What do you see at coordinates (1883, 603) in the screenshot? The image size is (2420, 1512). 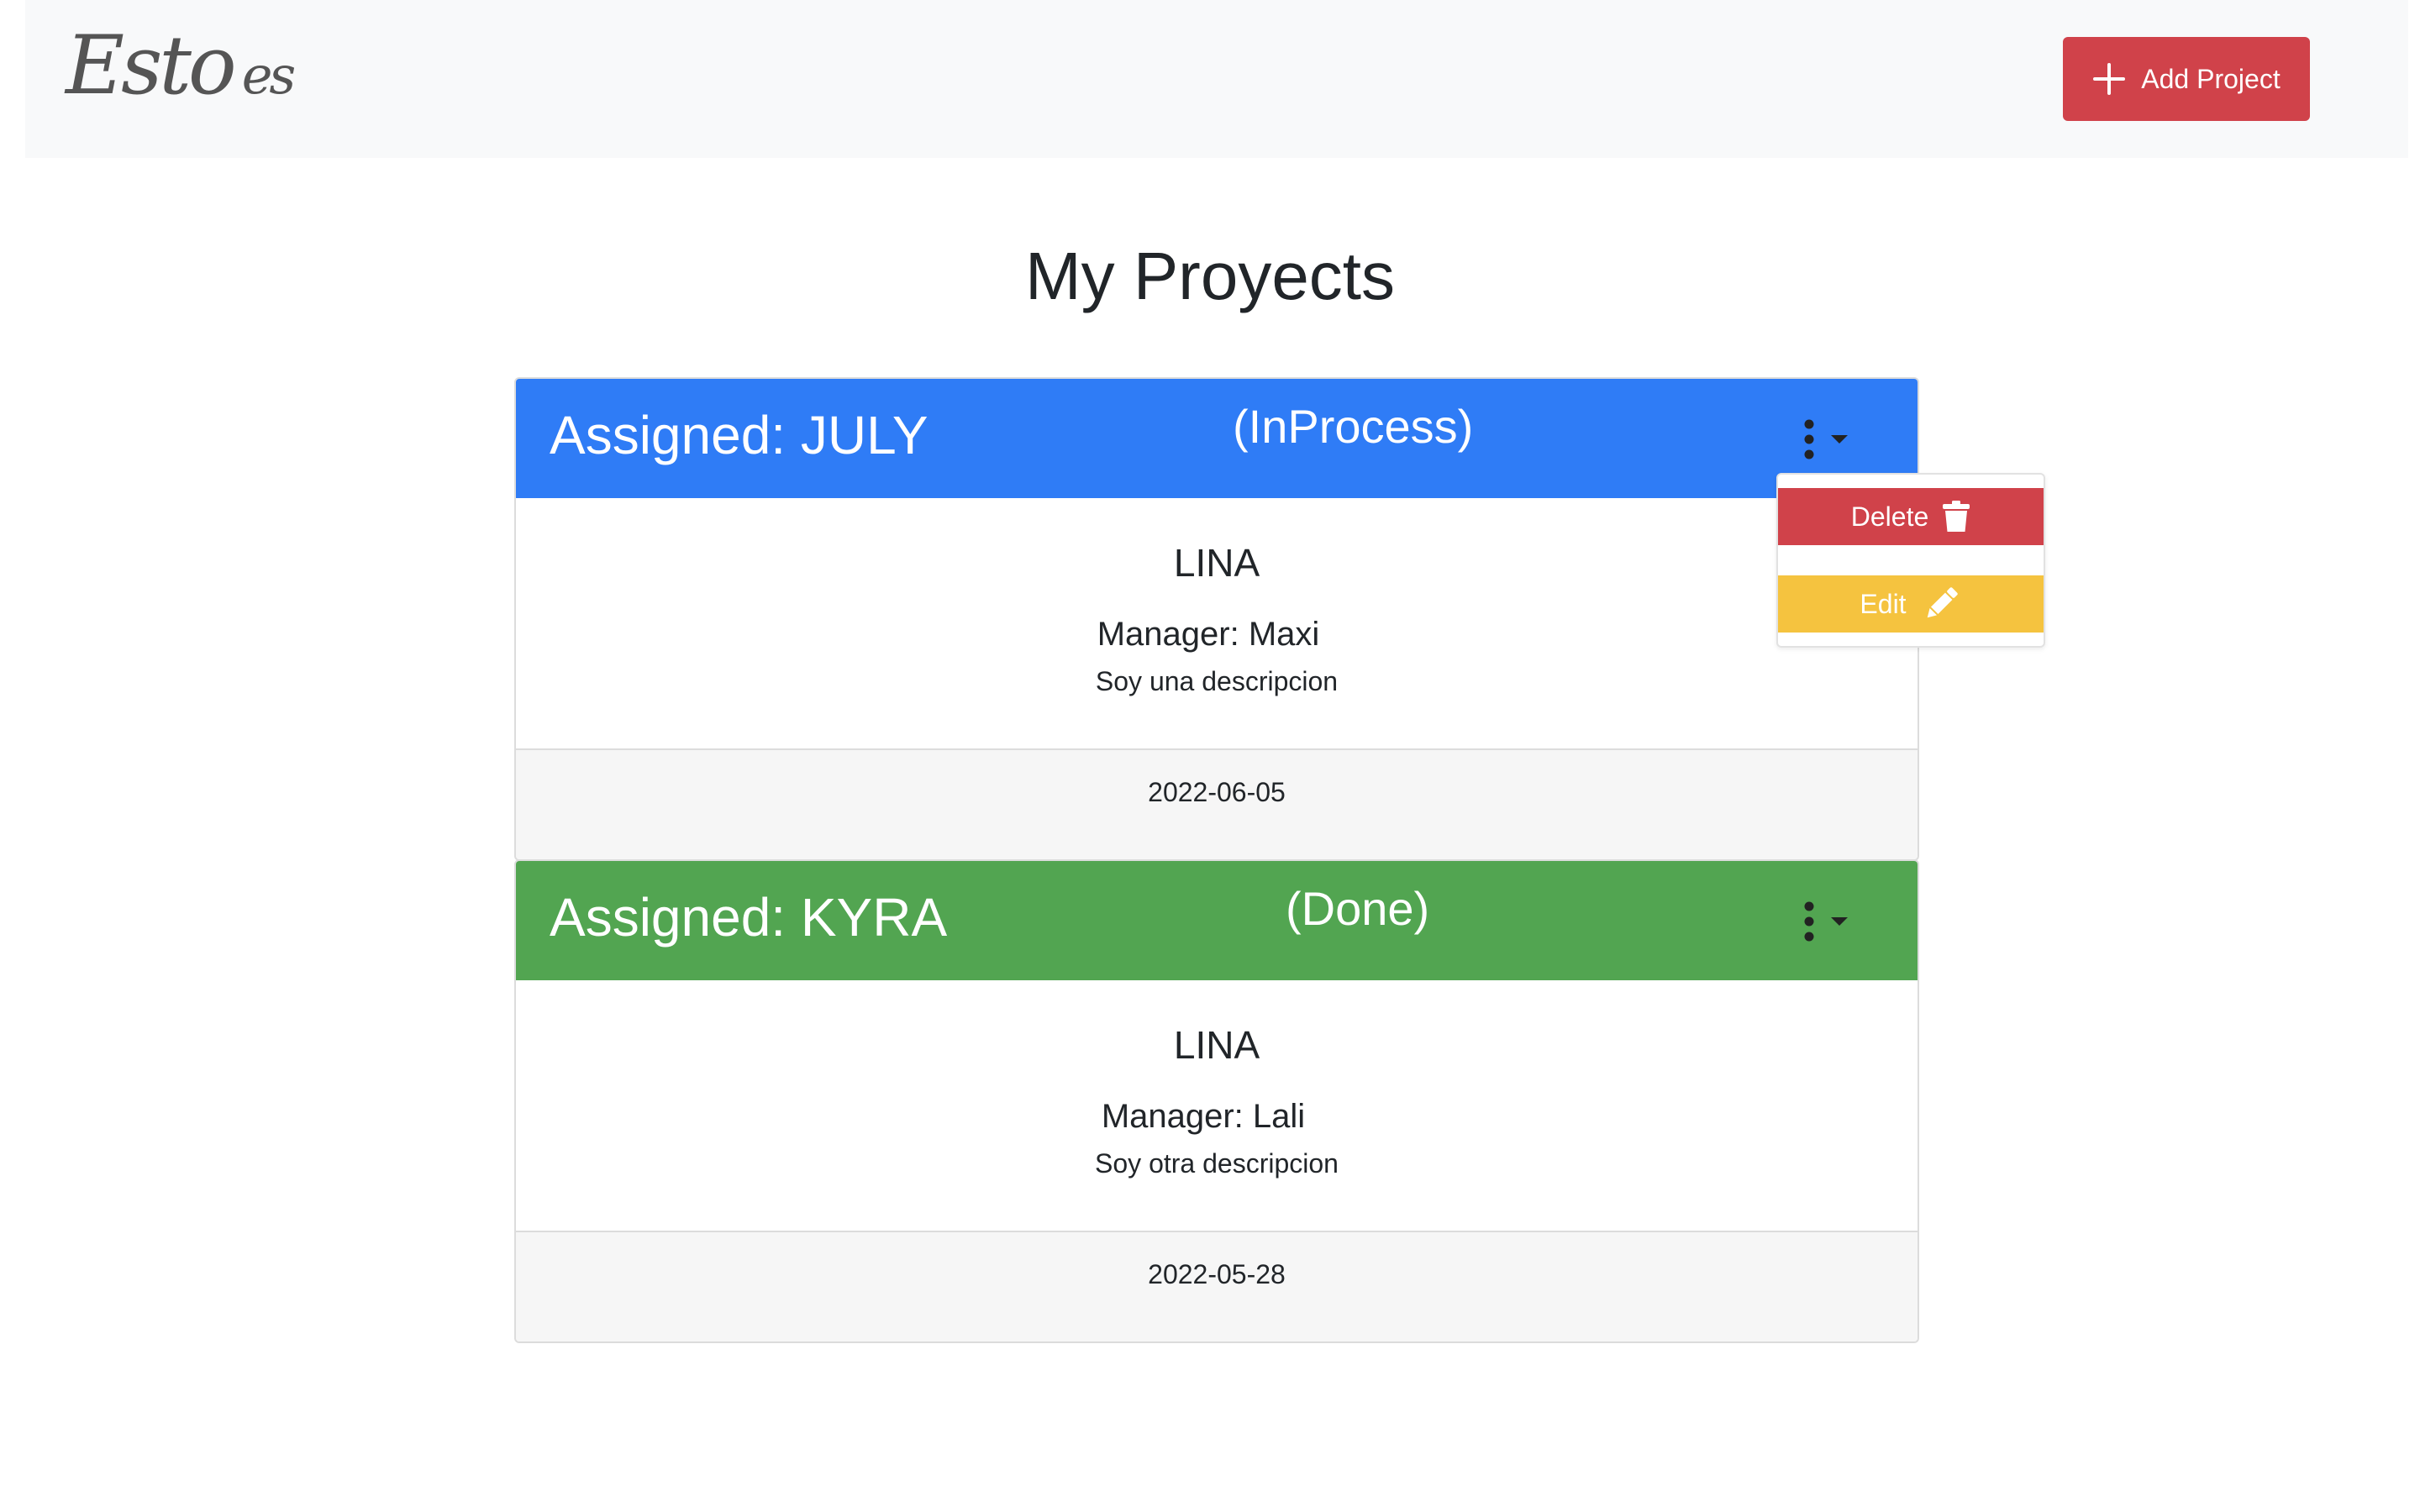 I see `edit-label: Edit` at bounding box center [1883, 603].